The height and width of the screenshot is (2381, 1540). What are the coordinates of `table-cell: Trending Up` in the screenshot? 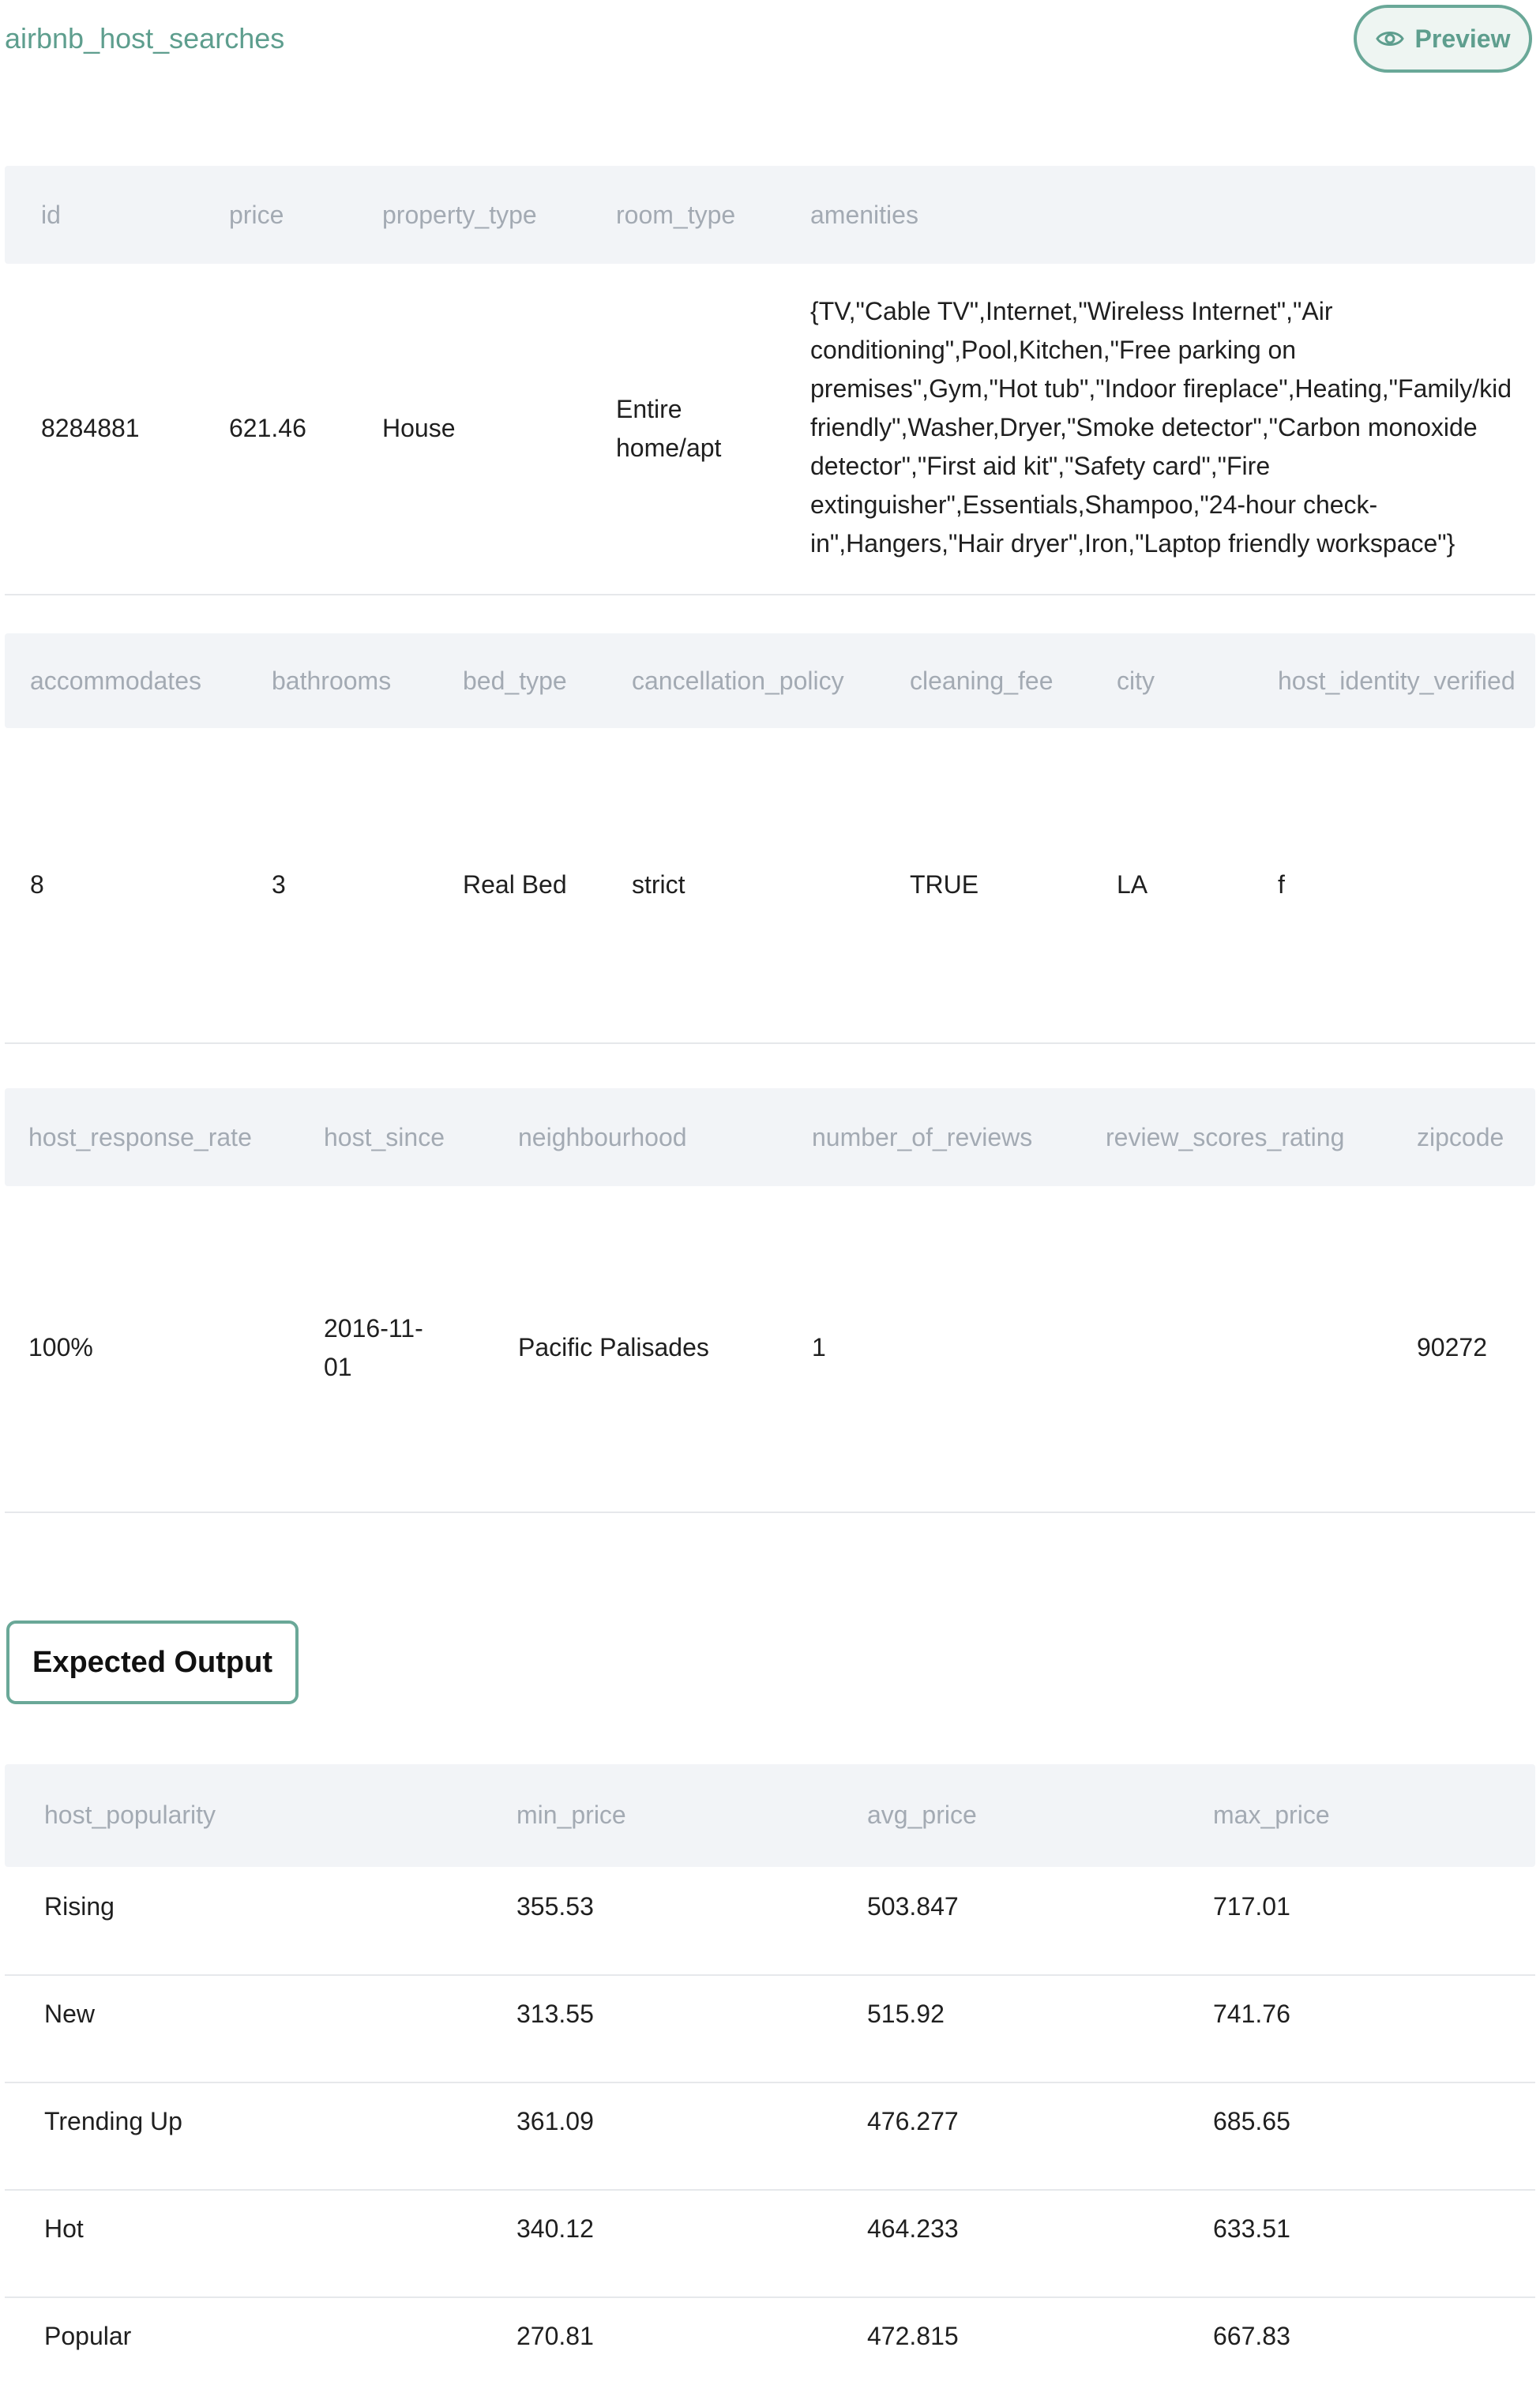 It's located at (113, 2121).